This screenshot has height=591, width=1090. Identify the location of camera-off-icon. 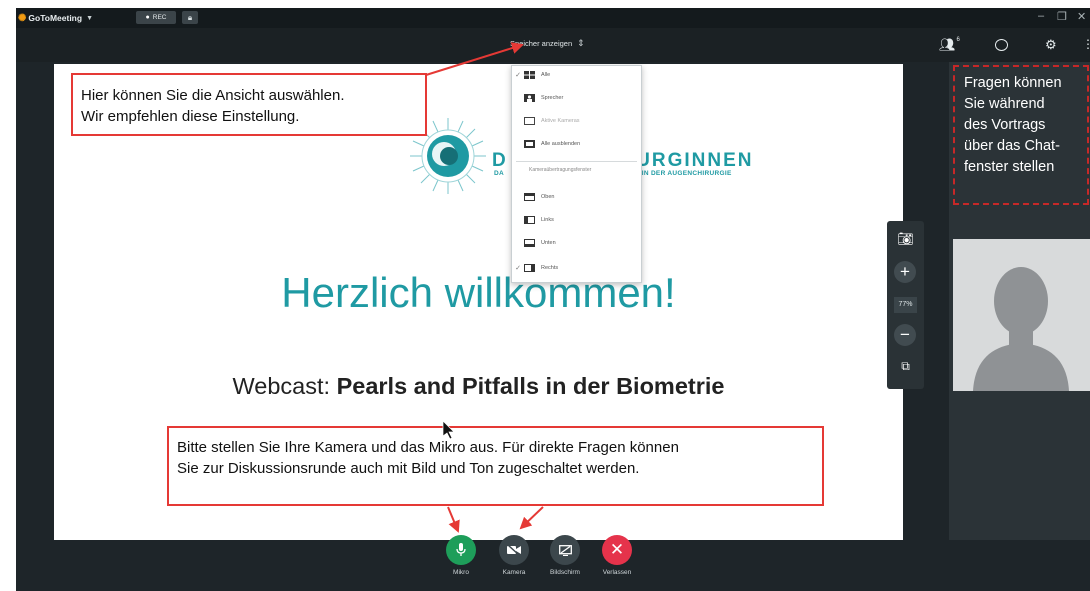
(514, 550).